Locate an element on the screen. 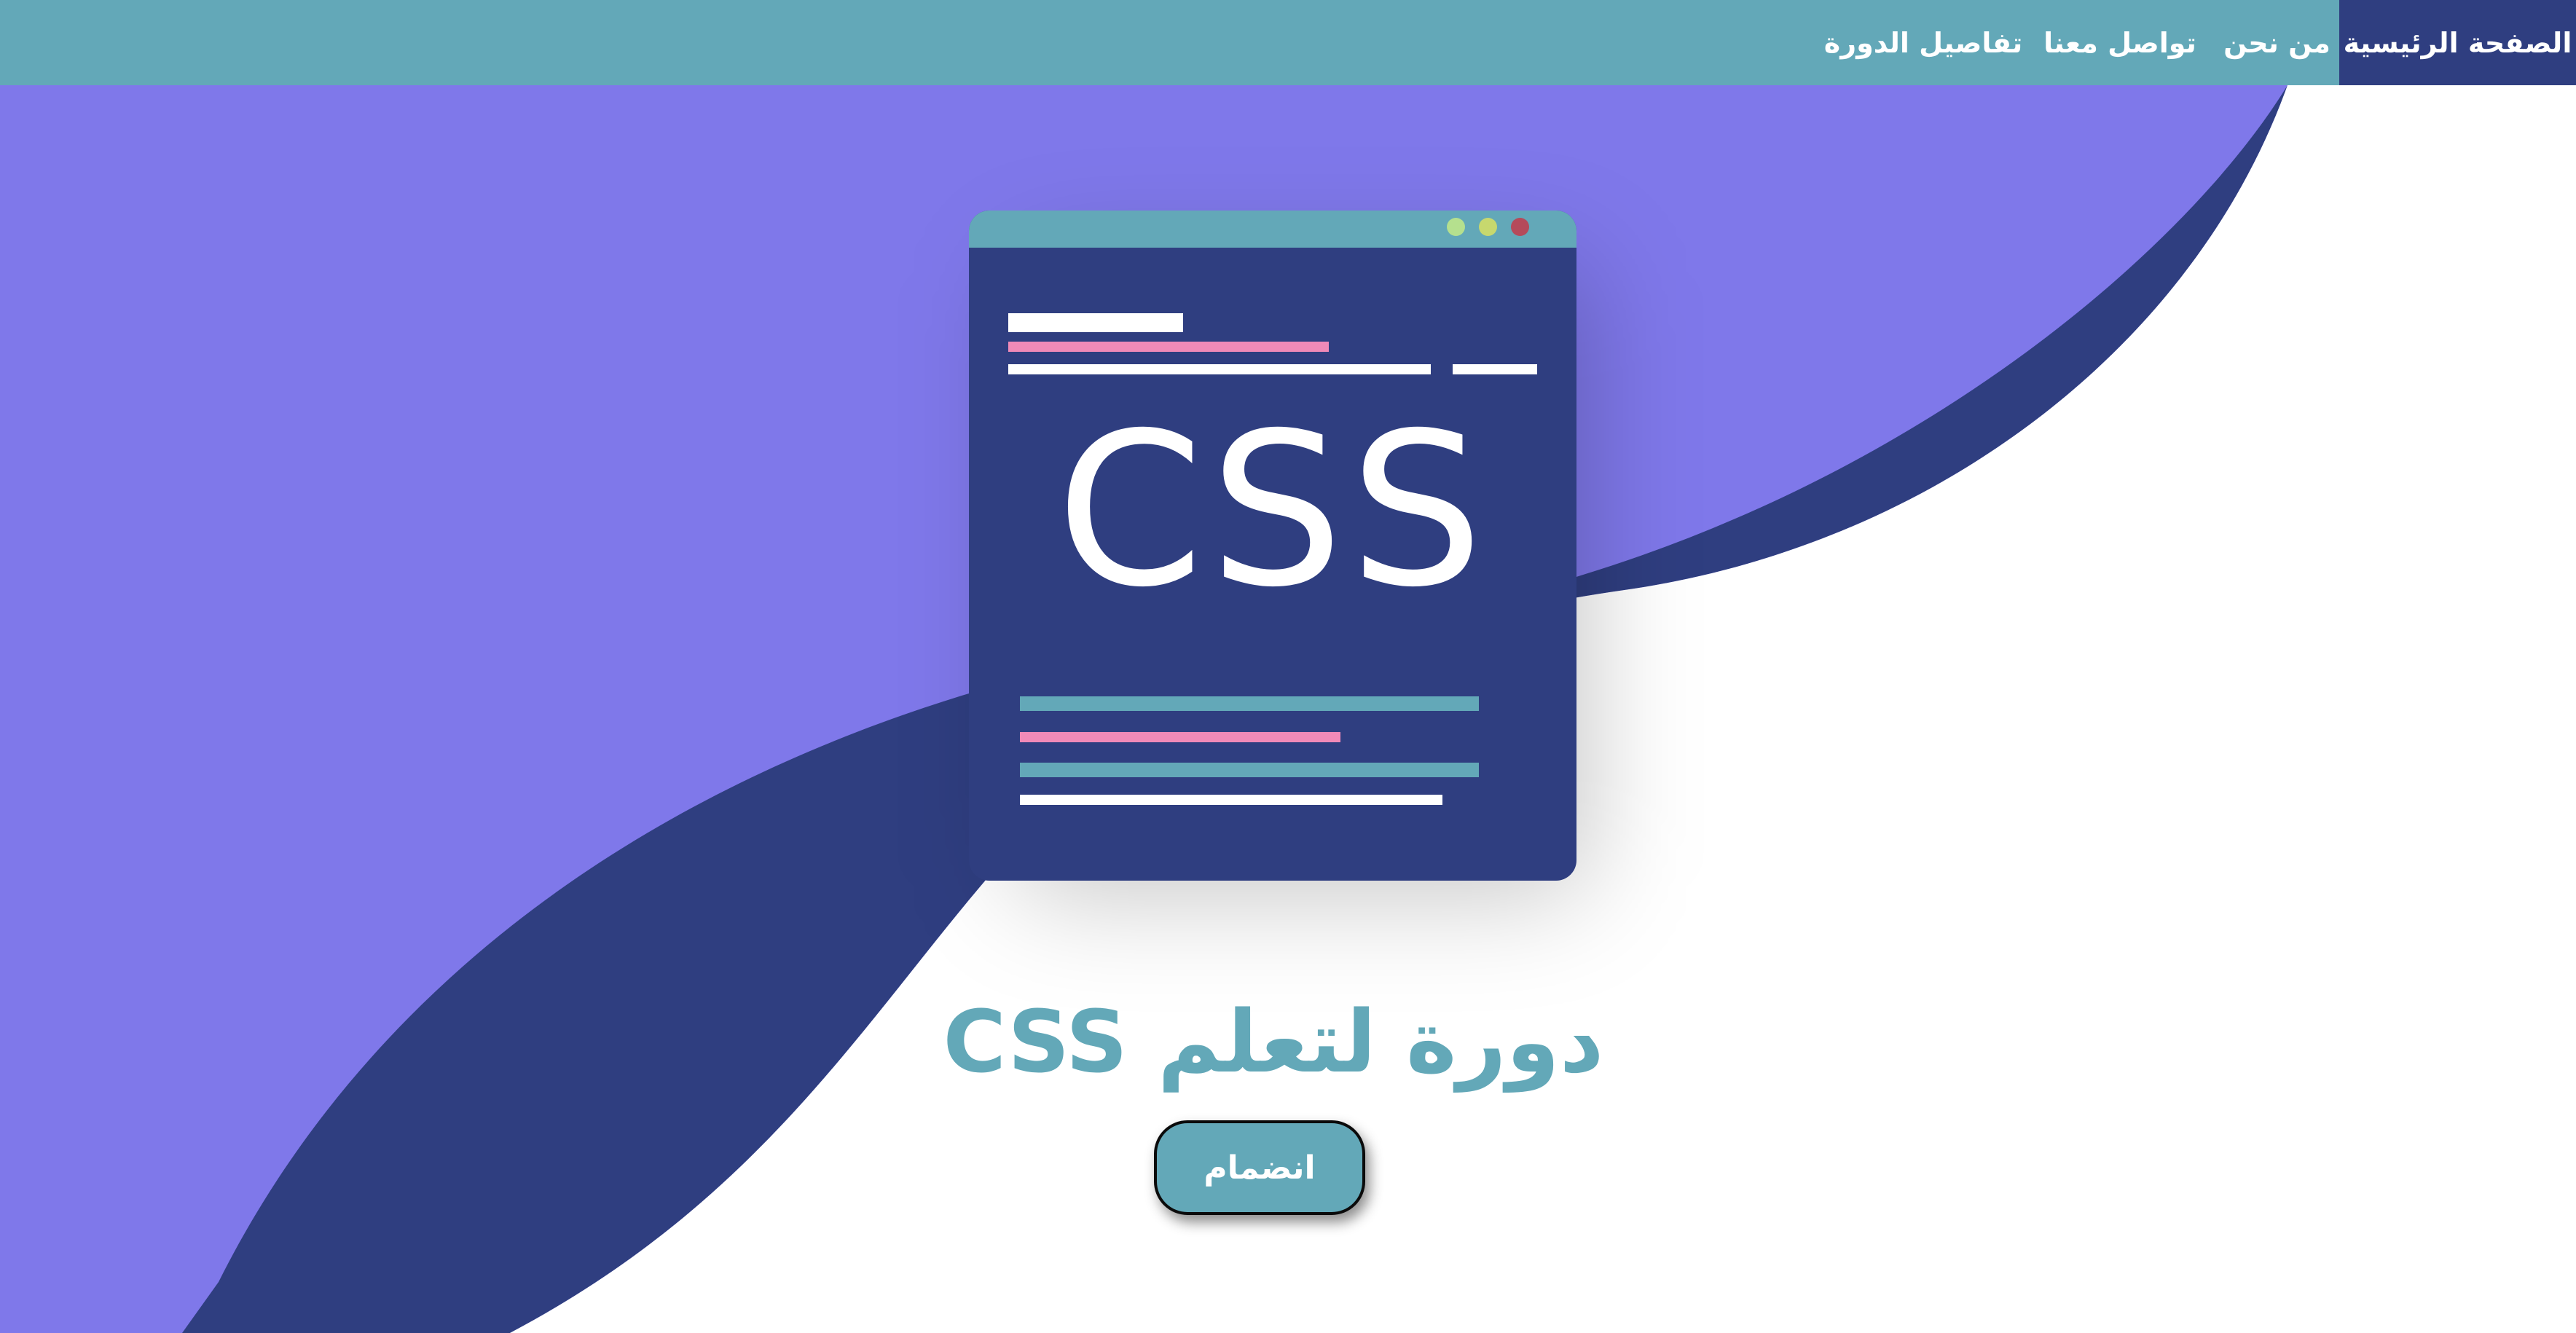  yellow-dot-icon is located at coordinates (1488, 227).